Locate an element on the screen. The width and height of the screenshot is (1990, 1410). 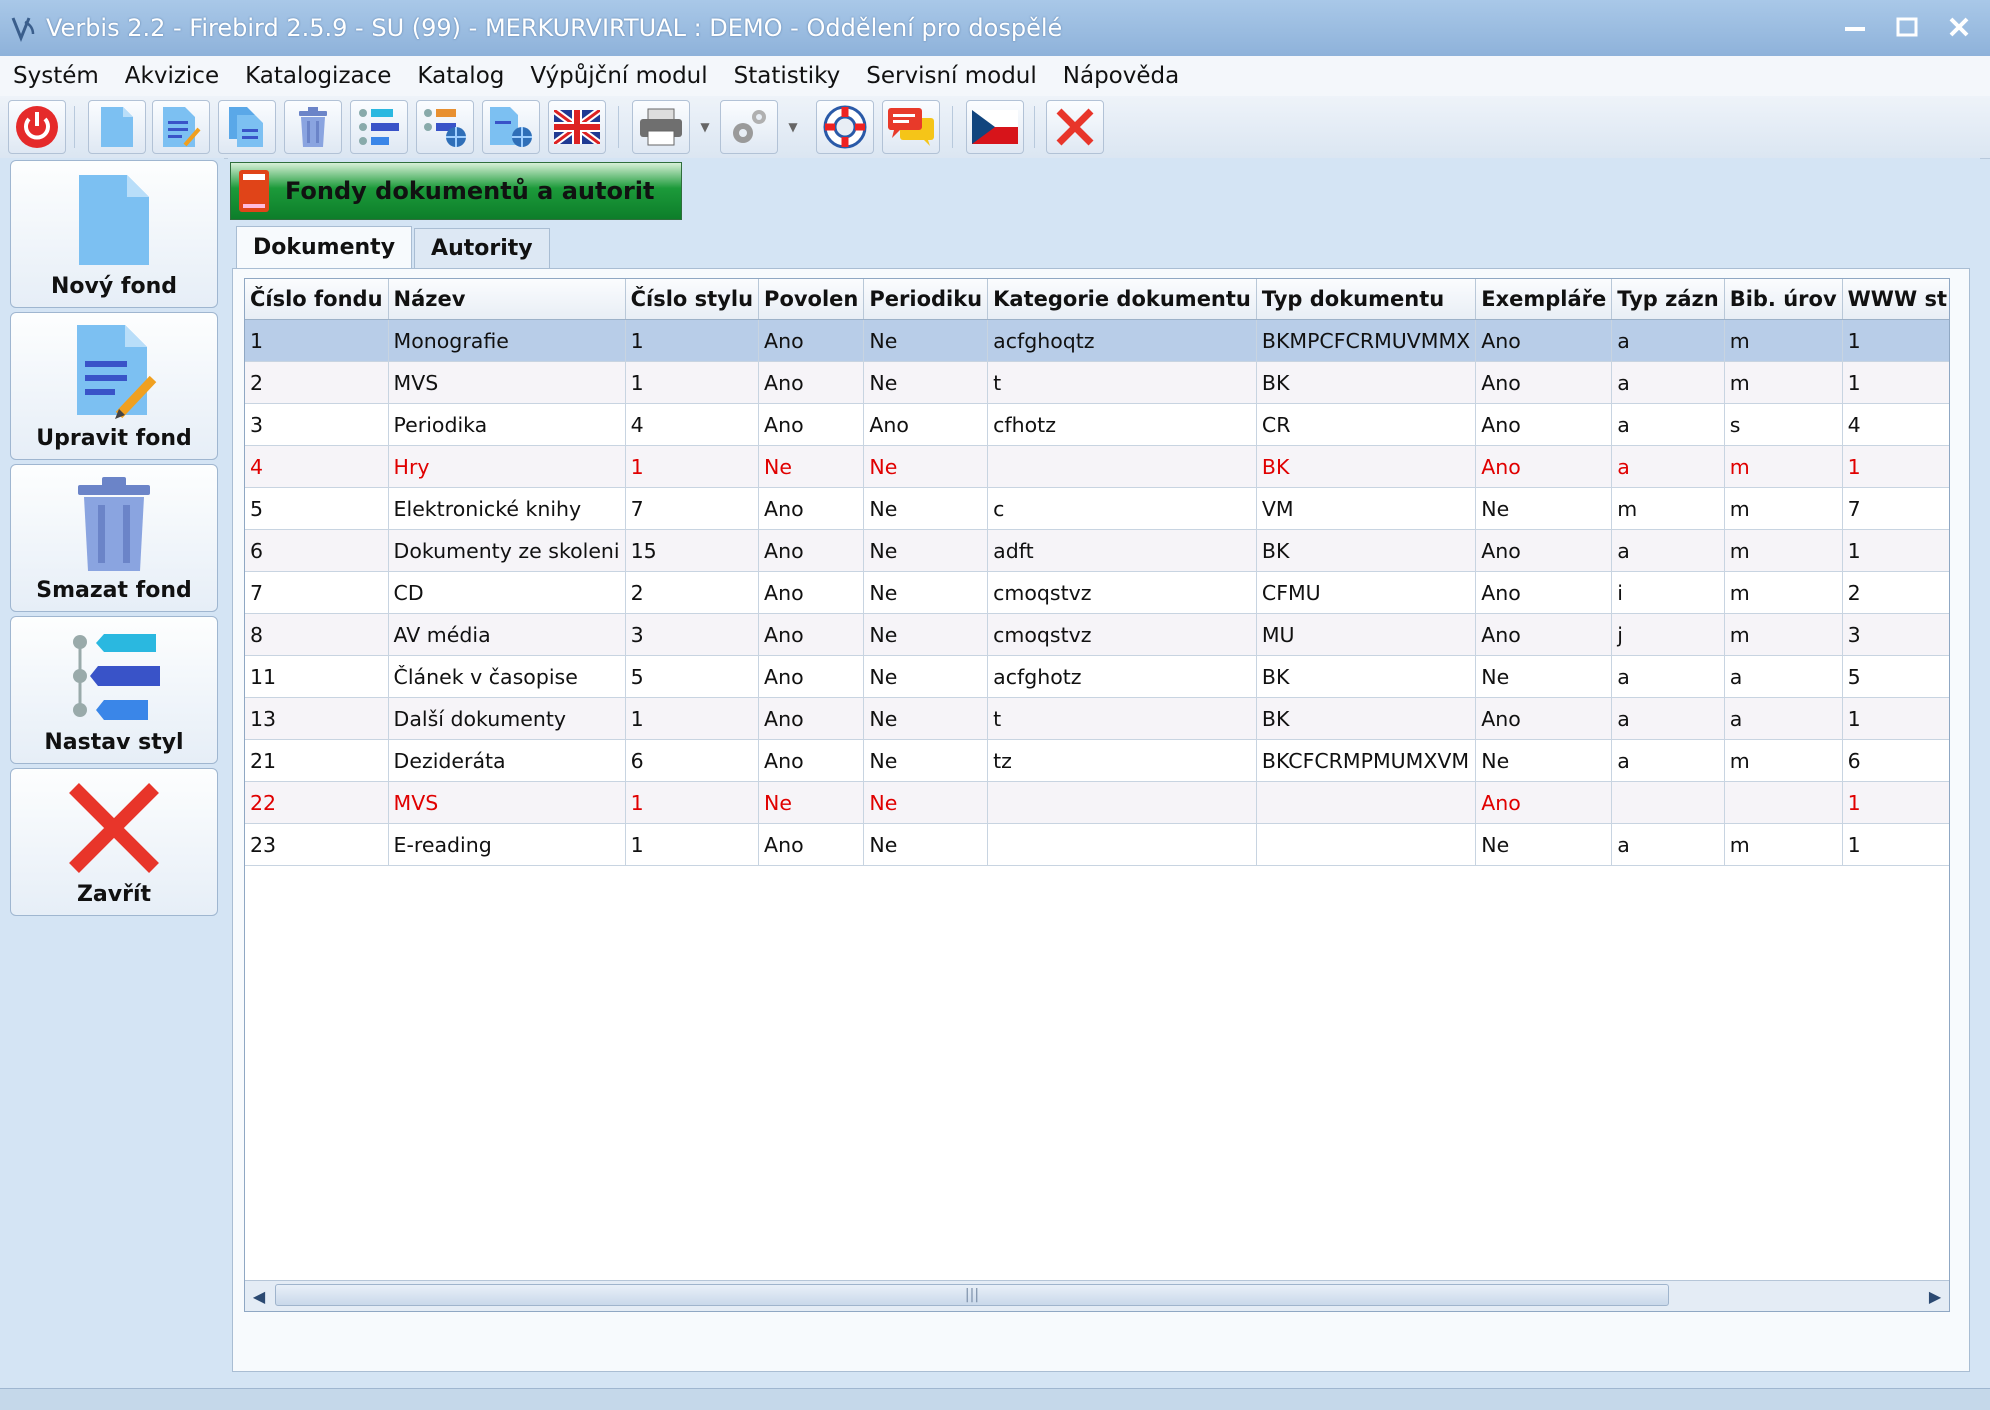
section-title: Fondy dokumentů a autorit is located at coordinates (470, 191).